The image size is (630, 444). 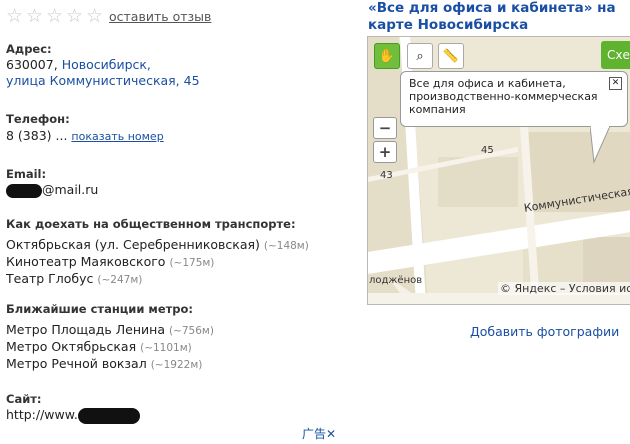 I want to click on city-link: Новосибирск,, so click(x=106, y=64).